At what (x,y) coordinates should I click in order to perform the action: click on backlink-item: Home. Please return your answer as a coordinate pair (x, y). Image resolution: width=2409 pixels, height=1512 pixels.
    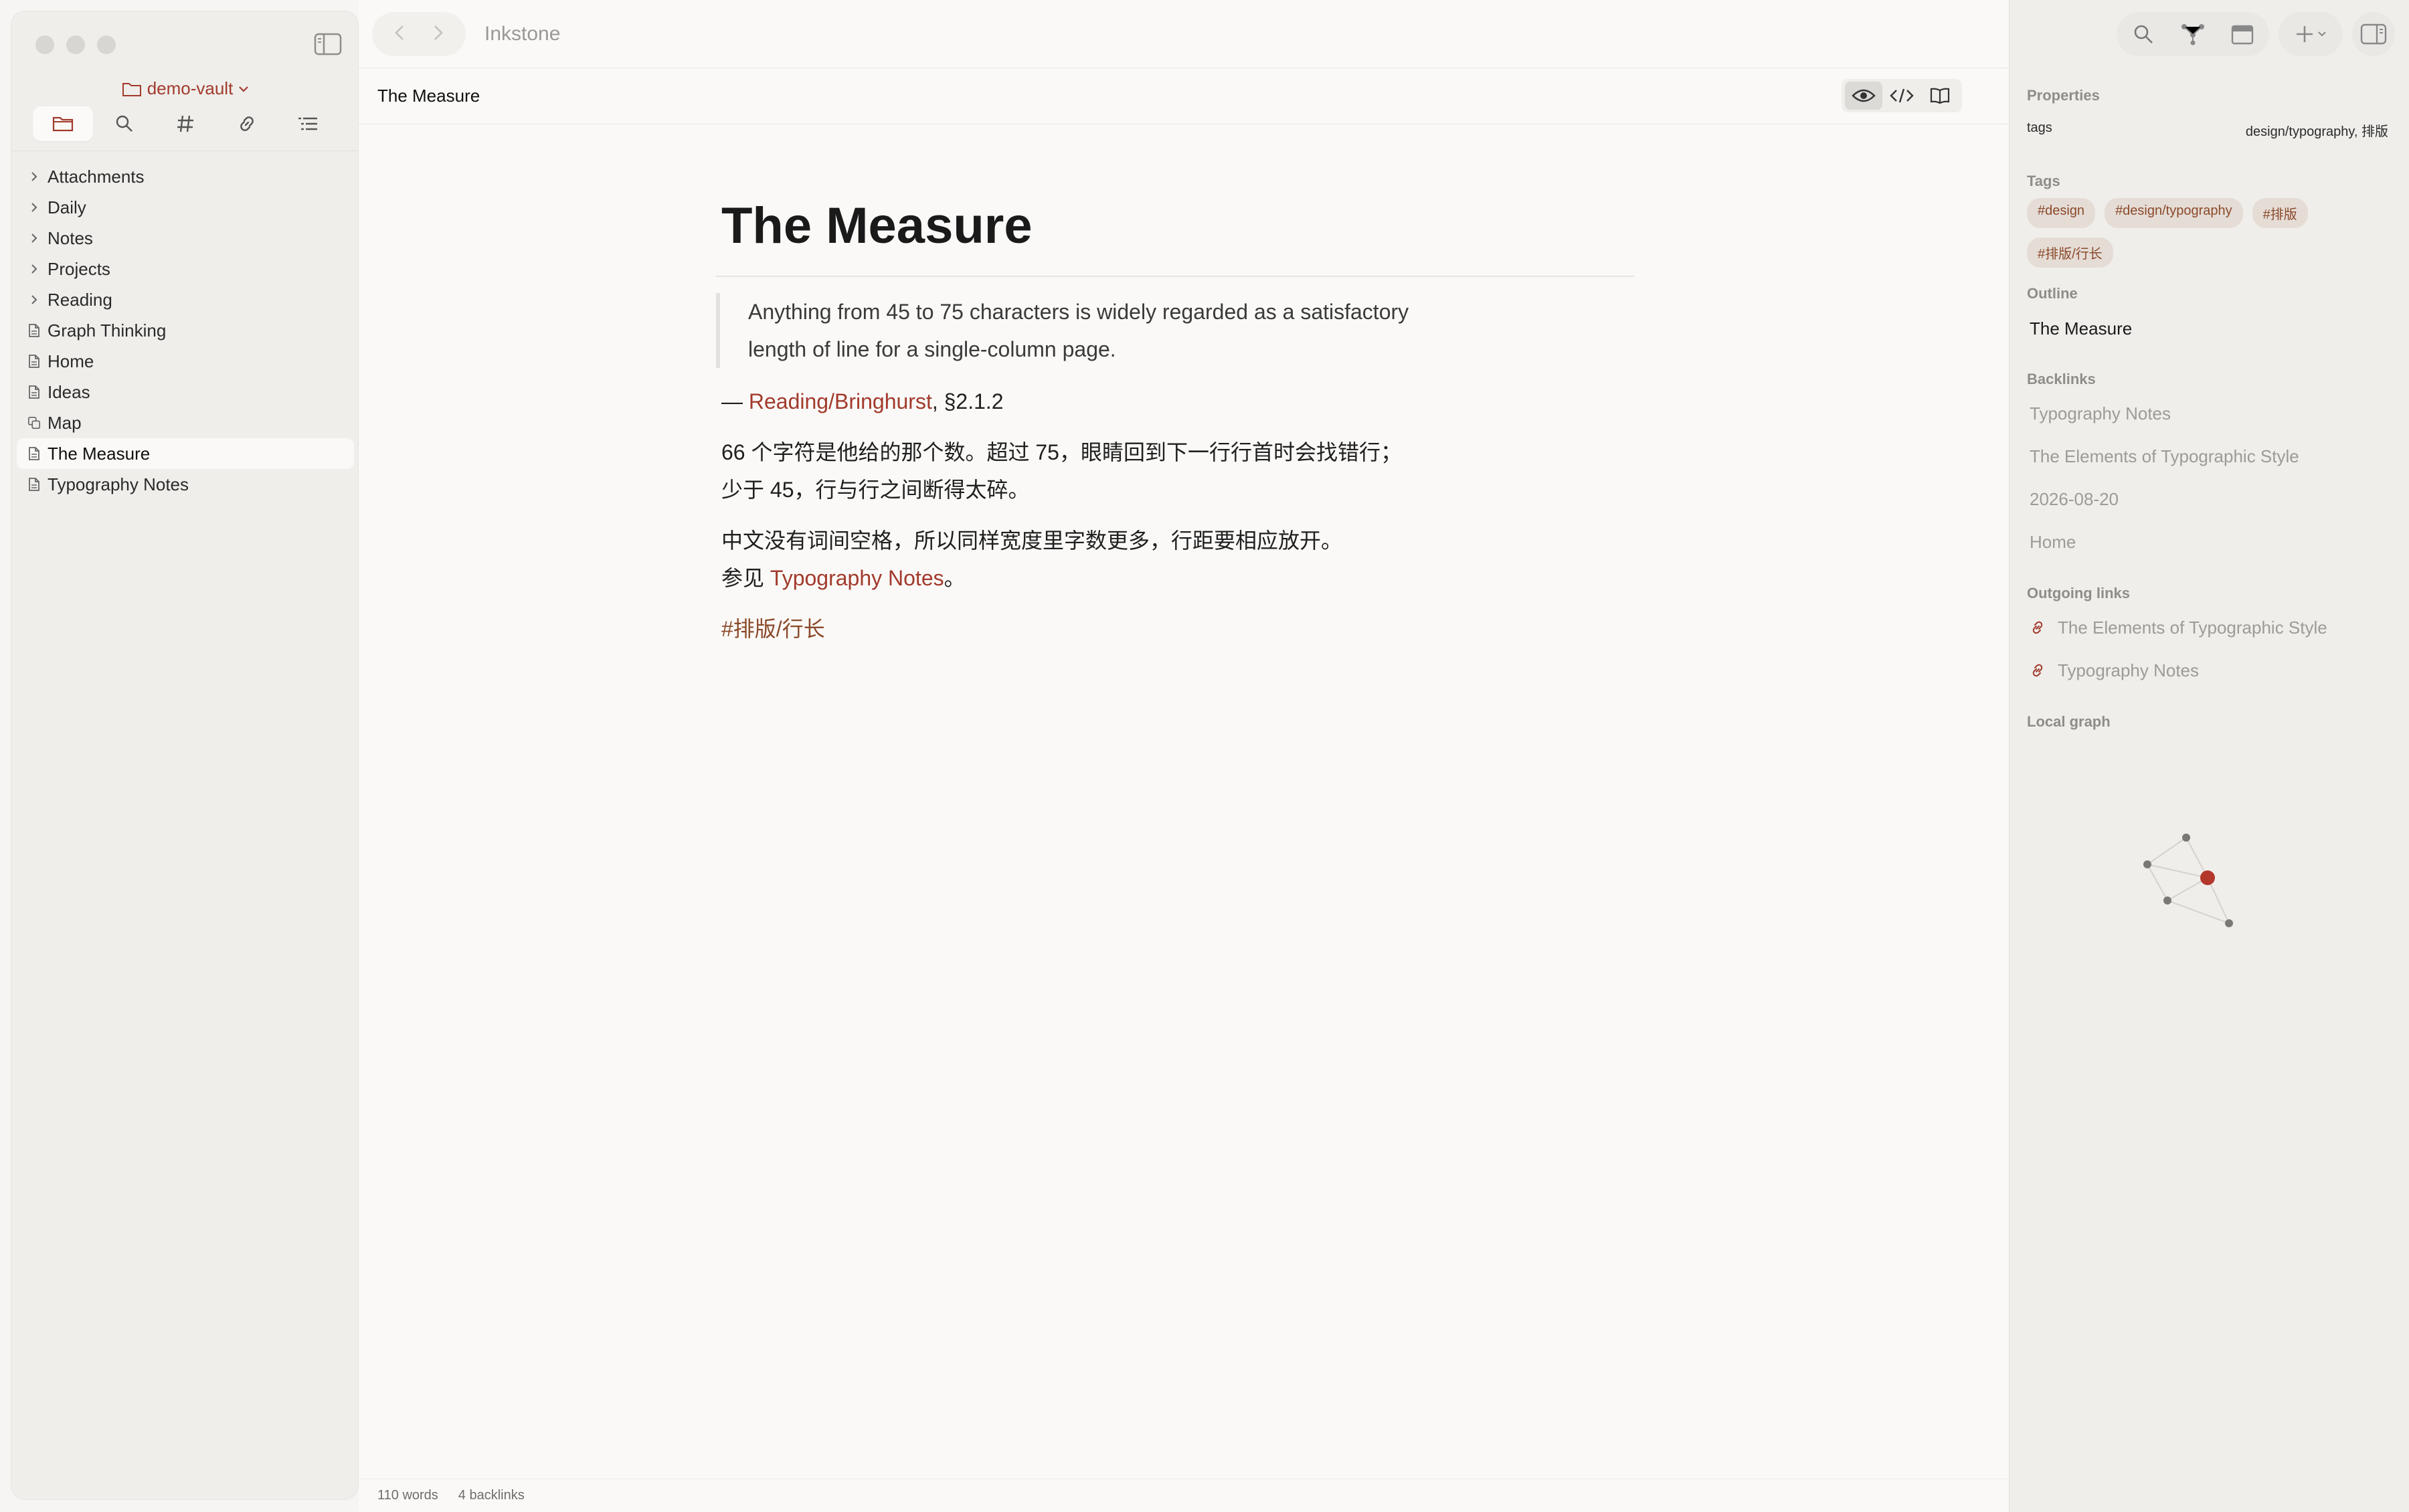
    Looking at the image, I should click on (2164, 542).